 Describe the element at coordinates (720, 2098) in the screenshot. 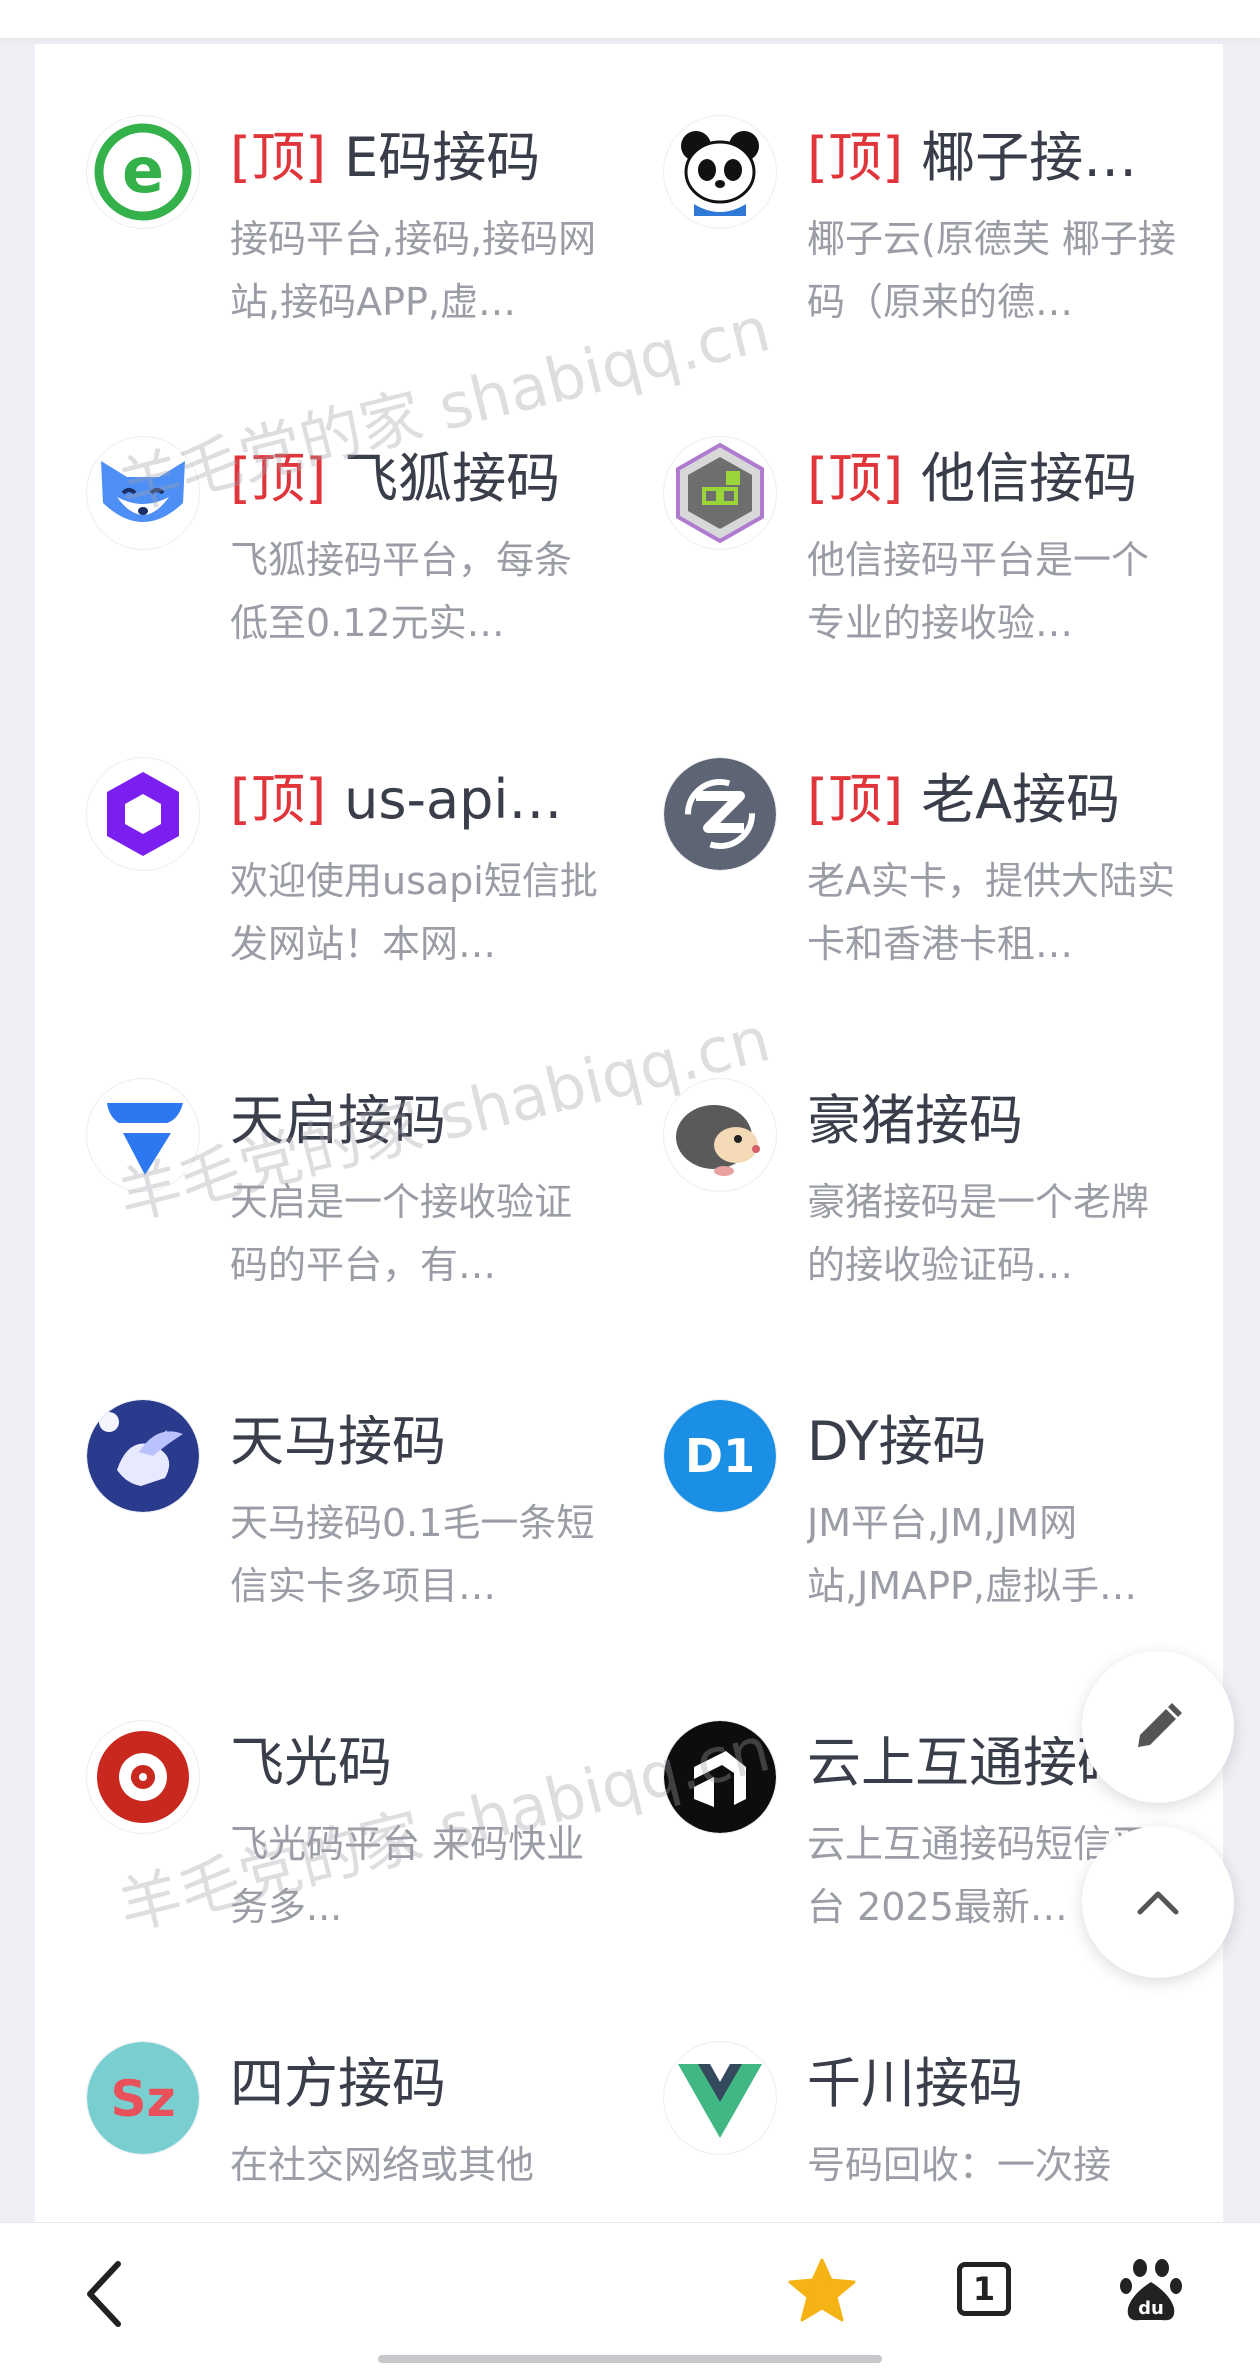

I see `v-logo-icon` at that location.